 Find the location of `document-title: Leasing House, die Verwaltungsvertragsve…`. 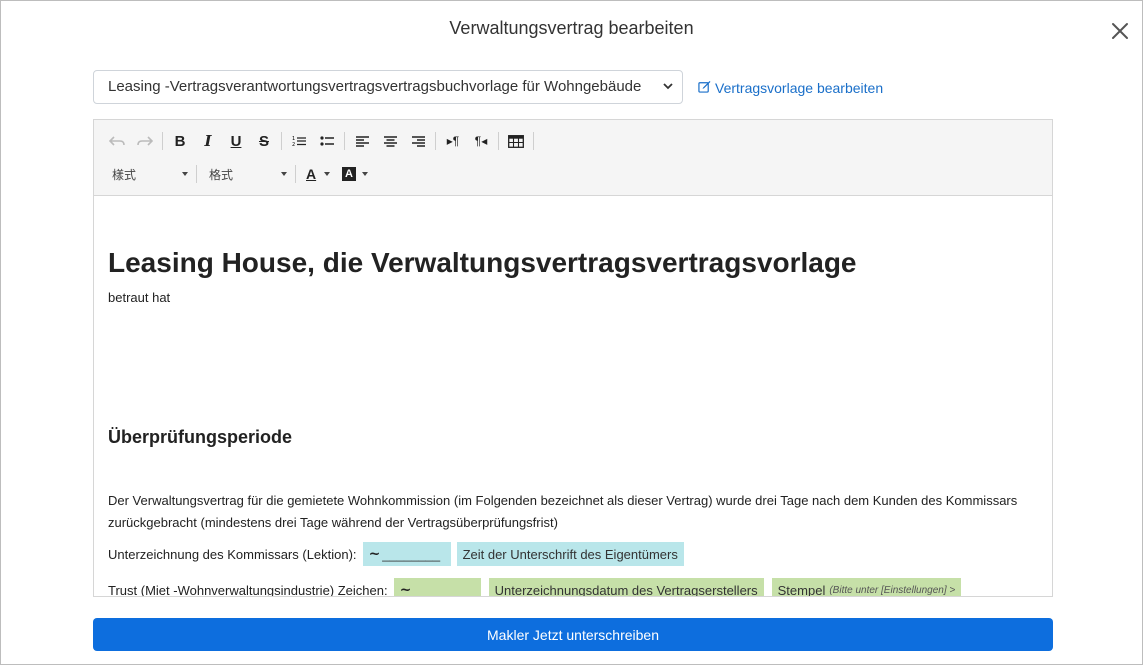

document-title: Leasing House, die Verwaltungsvertragsve… is located at coordinates (482, 262).